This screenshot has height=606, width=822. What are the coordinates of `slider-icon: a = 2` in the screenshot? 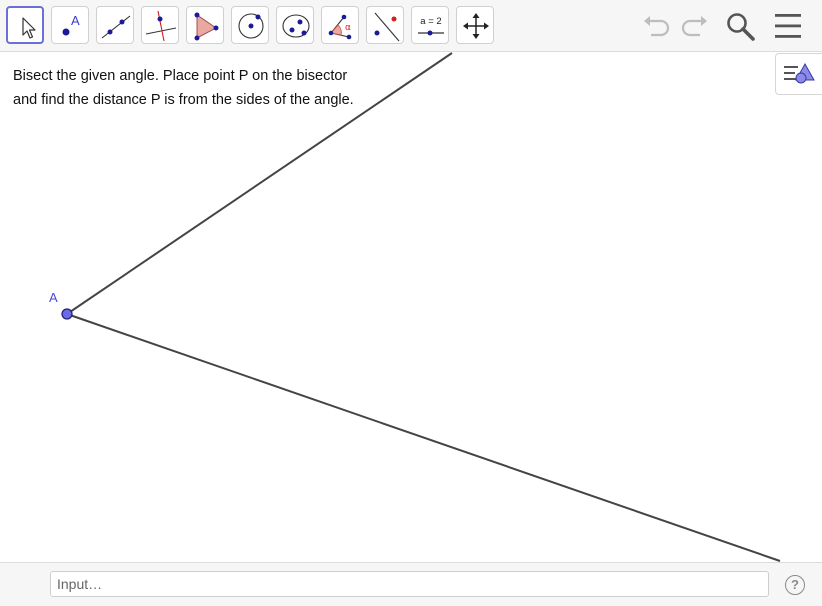 It's located at (431, 26).